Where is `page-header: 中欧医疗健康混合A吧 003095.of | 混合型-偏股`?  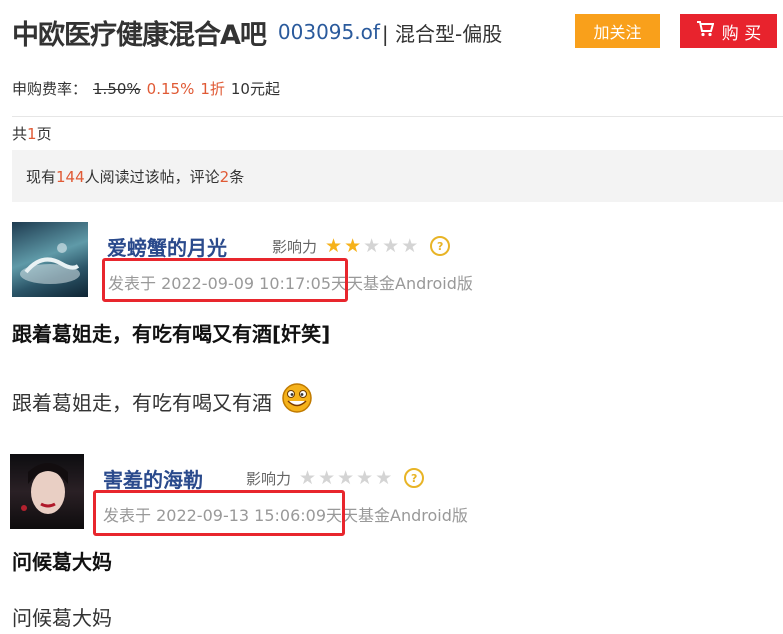 page-header: 中欧医疗健康混合A吧 003095.of | 混合型-偏股 is located at coordinates (257, 32).